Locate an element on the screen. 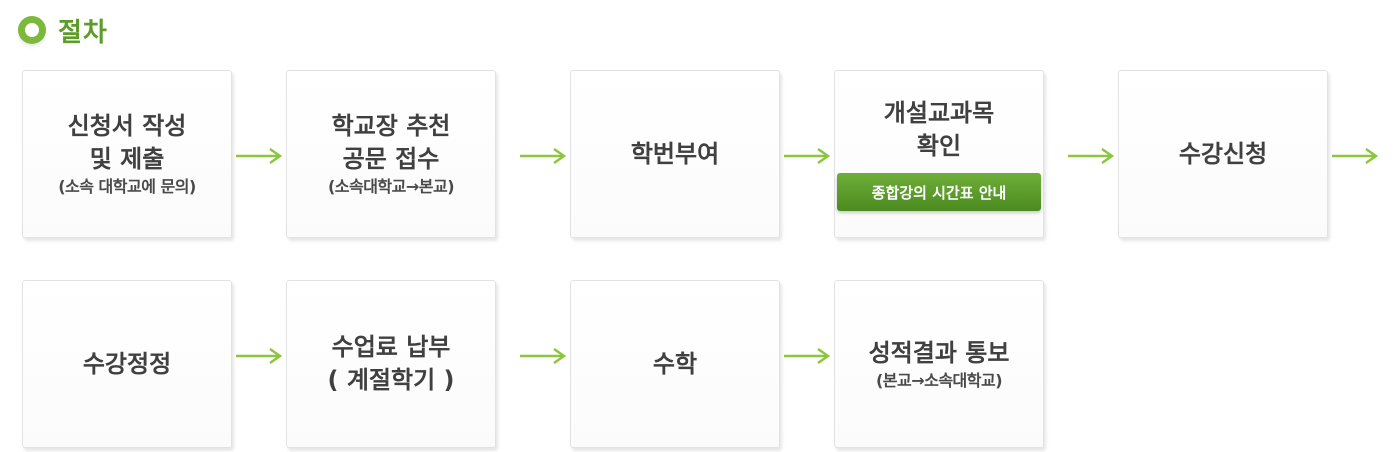  section-header: 절차 is located at coordinates (63, 30).